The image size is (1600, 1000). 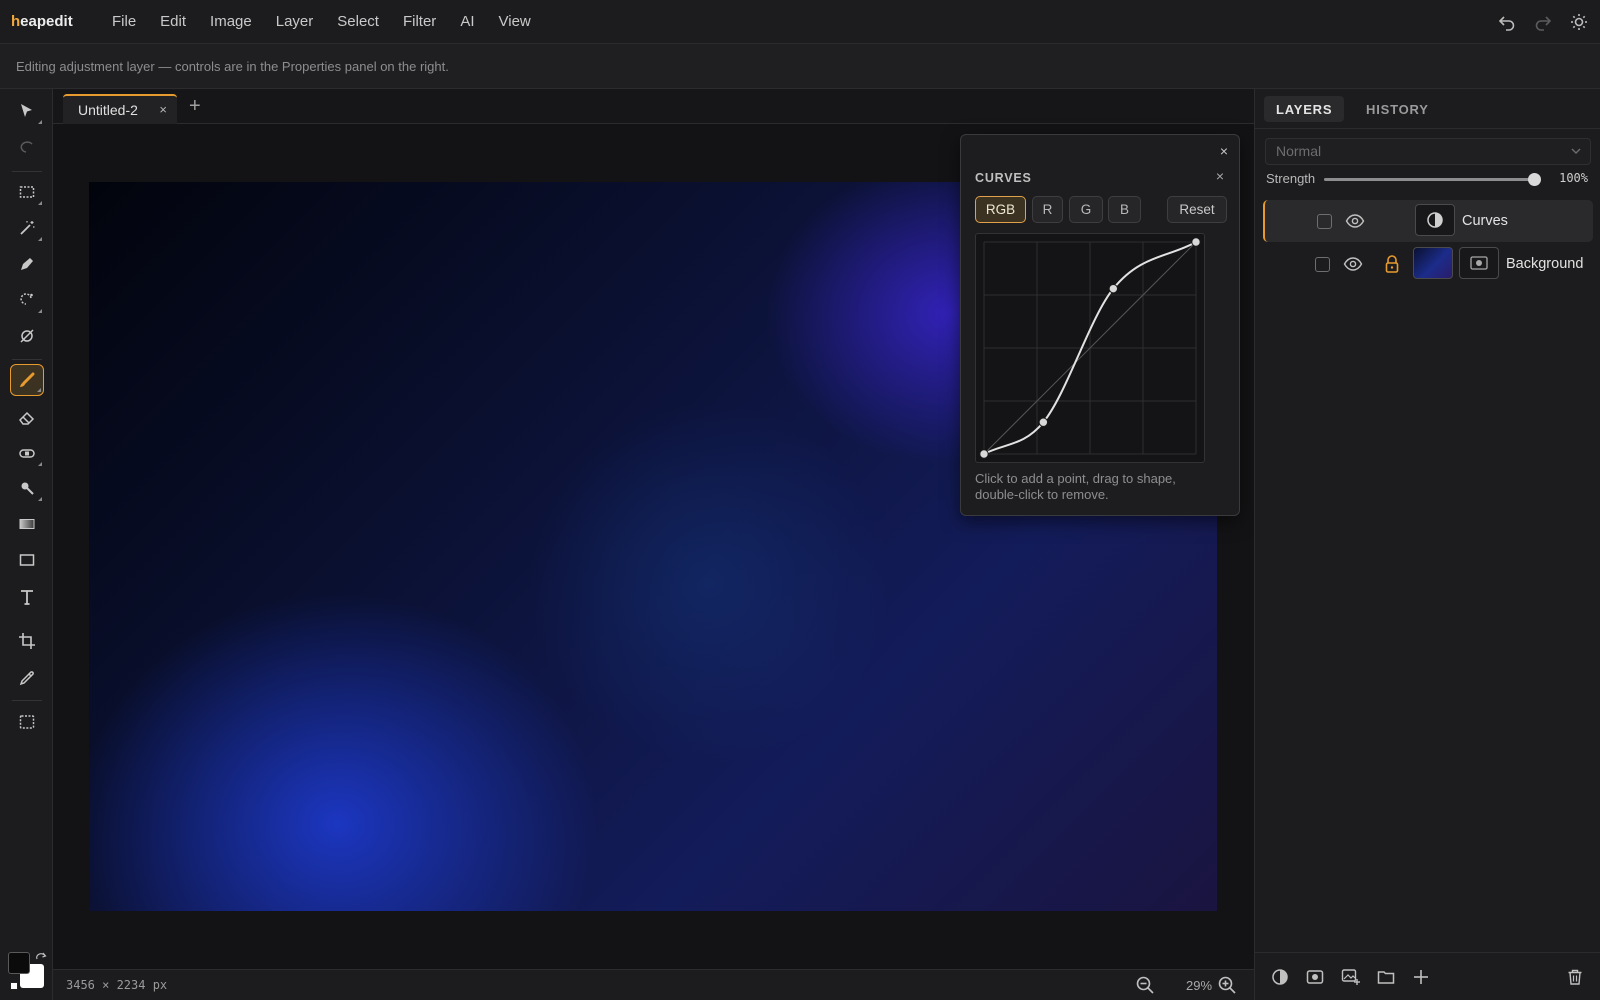 What do you see at coordinates (1003, 178) in the screenshot?
I see `curves-title: CURVES` at bounding box center [1003, 178].